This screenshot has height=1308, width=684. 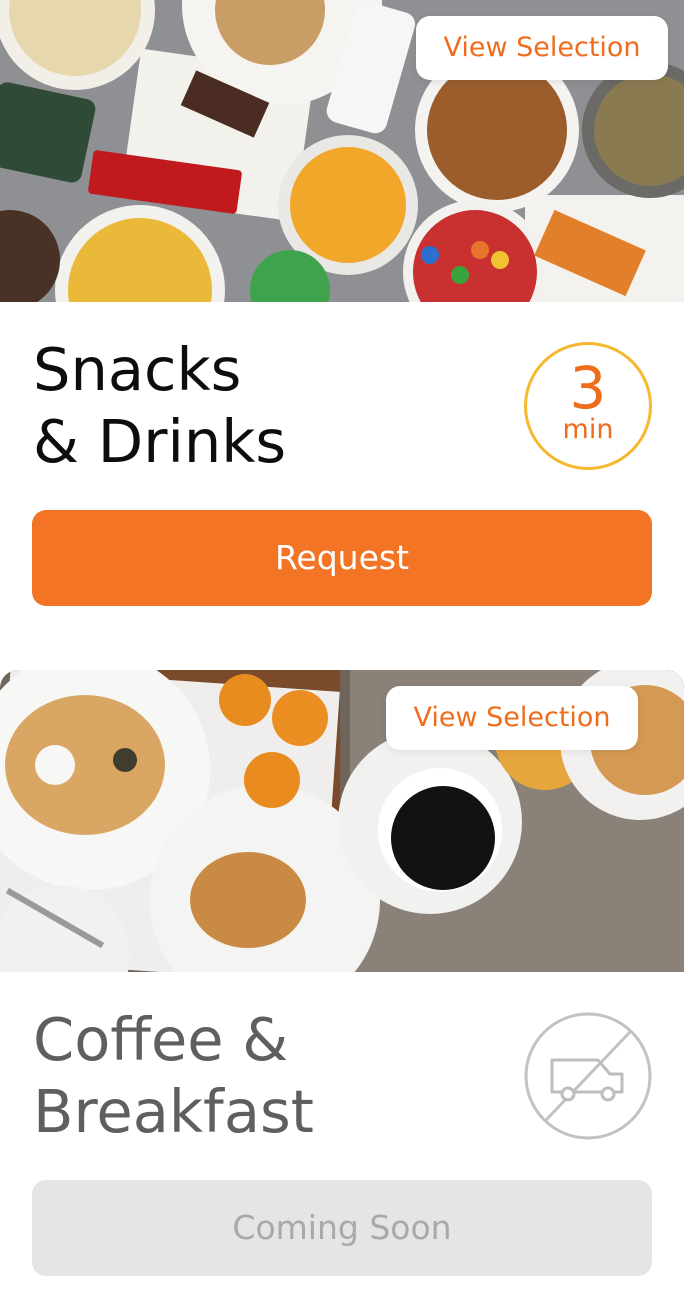 What do you see at coordinates (342, 1228) in the screenshot?
I see `coming-soon-button: Coming Soon` at bounding box center [342, 1228].